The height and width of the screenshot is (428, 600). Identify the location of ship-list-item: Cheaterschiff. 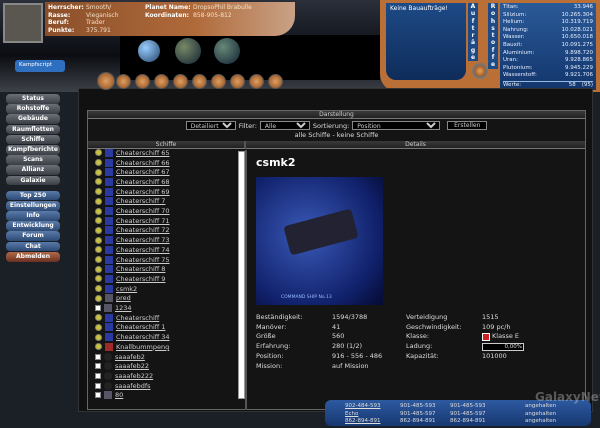
(127, 318).